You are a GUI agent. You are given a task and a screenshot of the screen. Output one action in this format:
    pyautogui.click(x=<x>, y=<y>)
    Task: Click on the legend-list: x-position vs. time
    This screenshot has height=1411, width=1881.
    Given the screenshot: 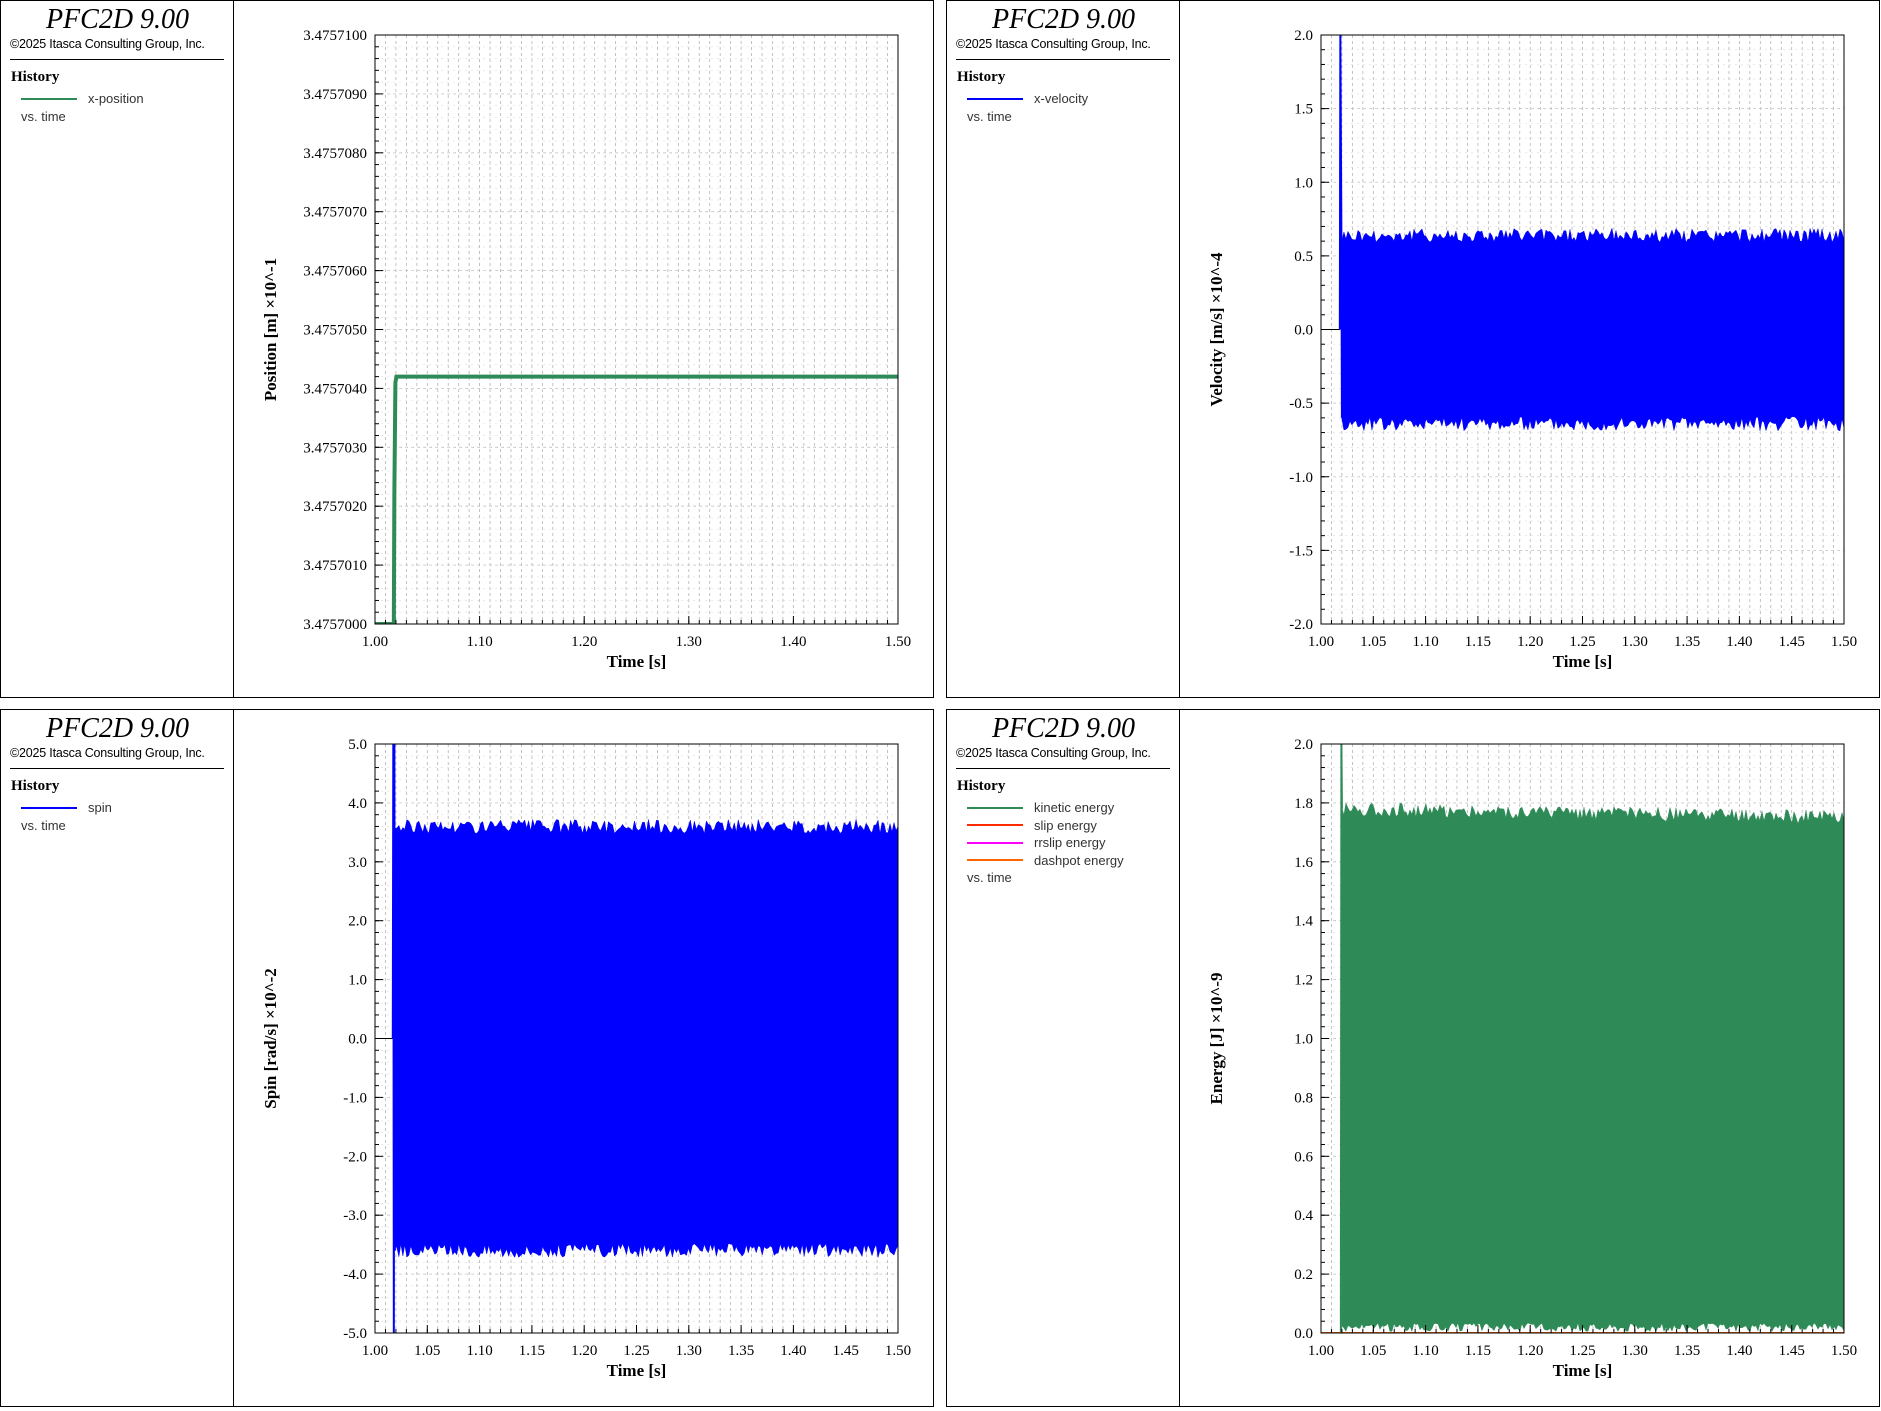 What is the action you would take?
    pyautogui.click(x=82, y=107)
    